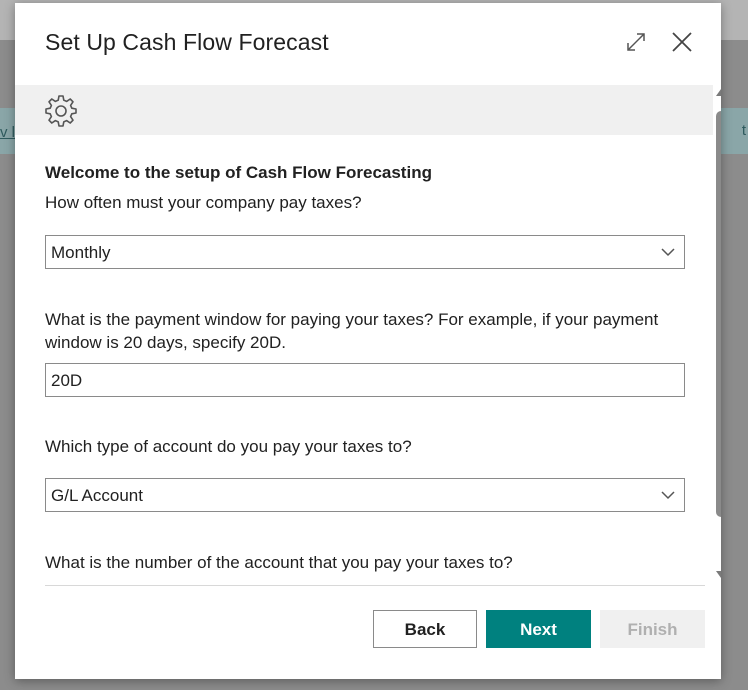 The image size is (748, 690). I want to click on finish-button: Finish, so click(652, 629).